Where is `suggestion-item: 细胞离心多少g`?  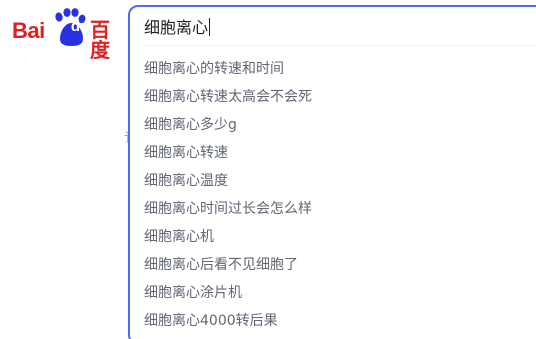
suggestion-item: 细胞离心多少g is located at coordinates (333, 125).